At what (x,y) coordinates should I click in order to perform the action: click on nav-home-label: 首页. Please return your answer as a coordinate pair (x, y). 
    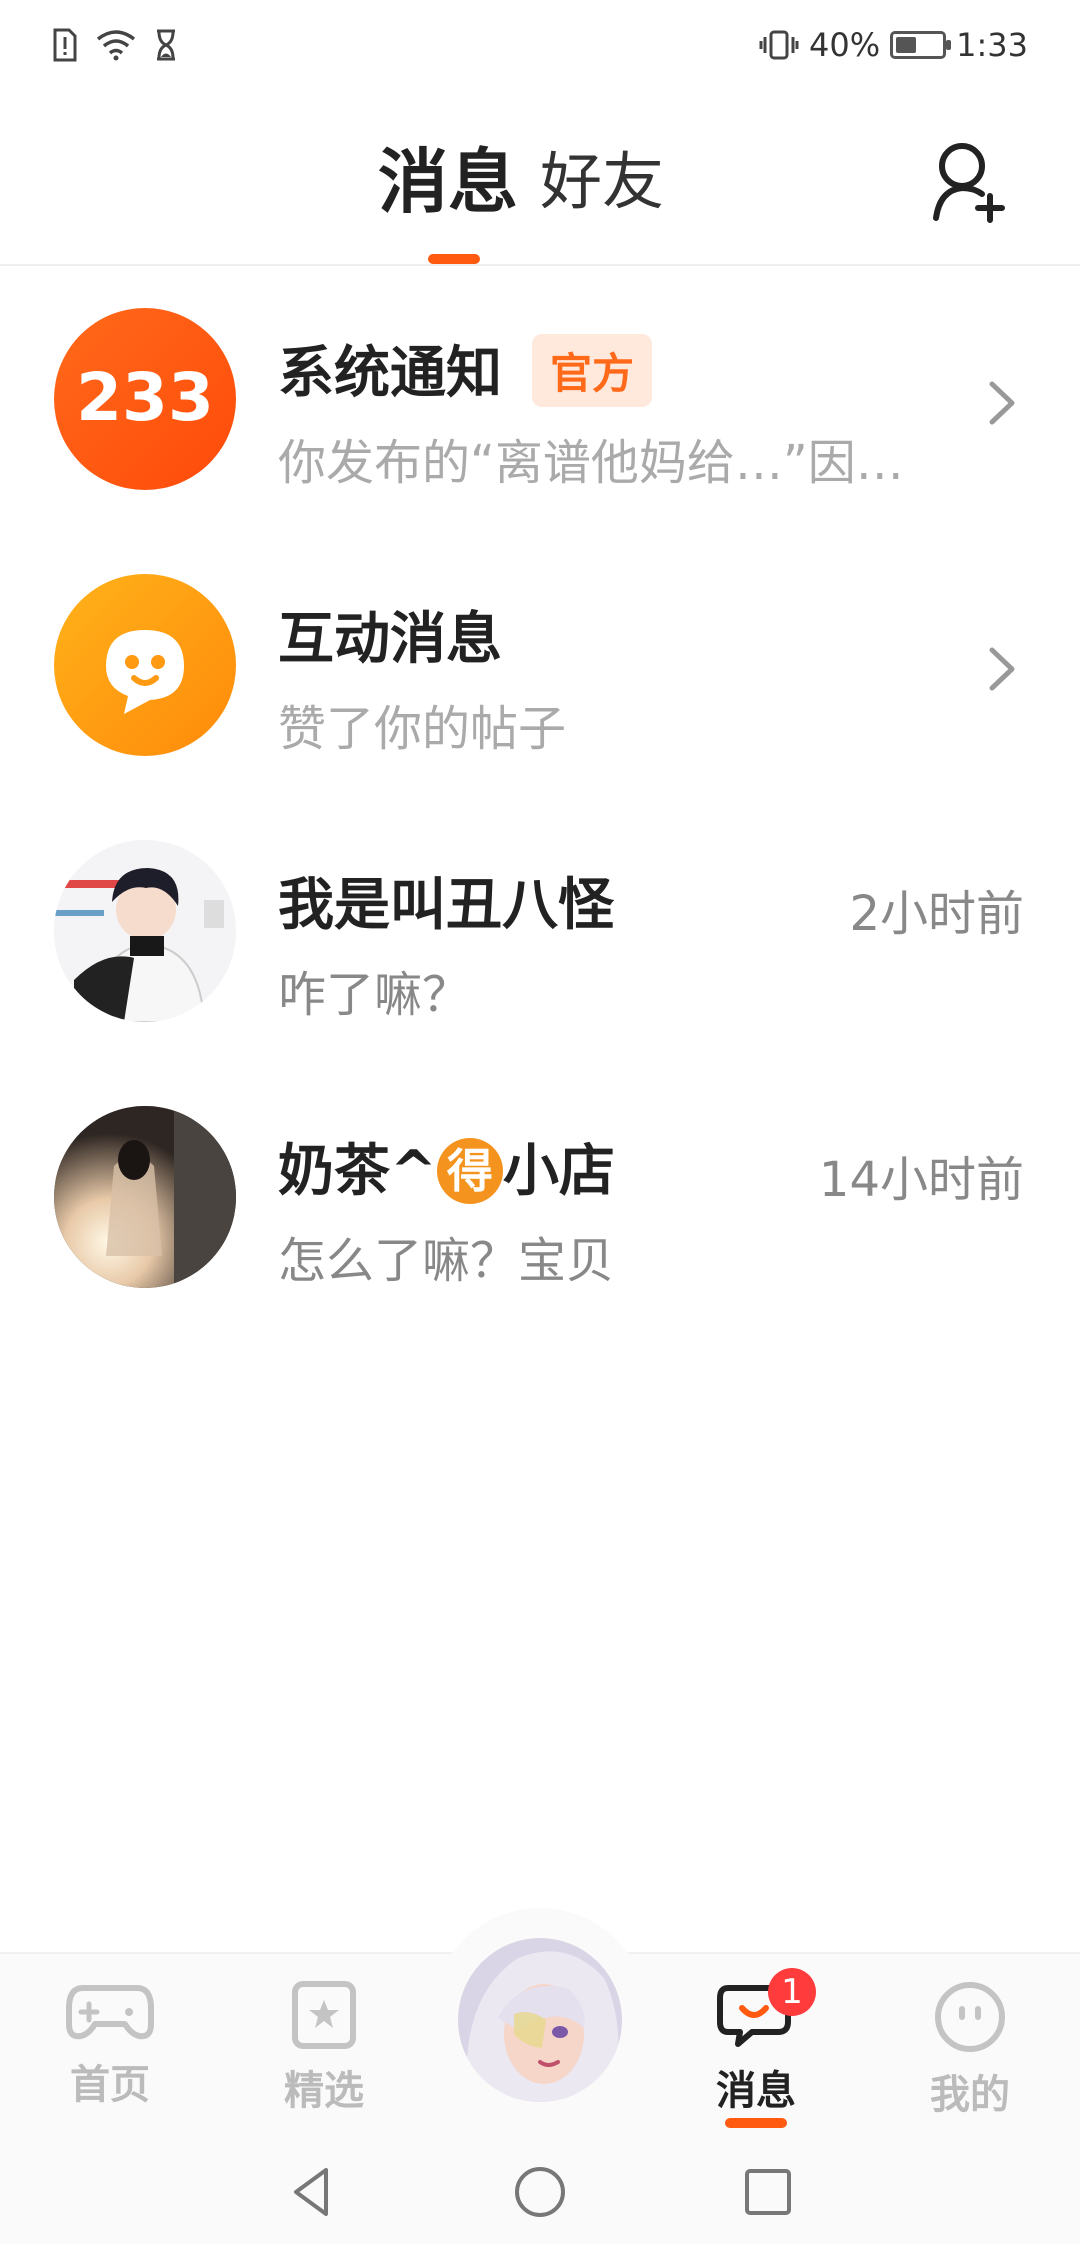
    Looking at the image, I should click on (110, 2085).